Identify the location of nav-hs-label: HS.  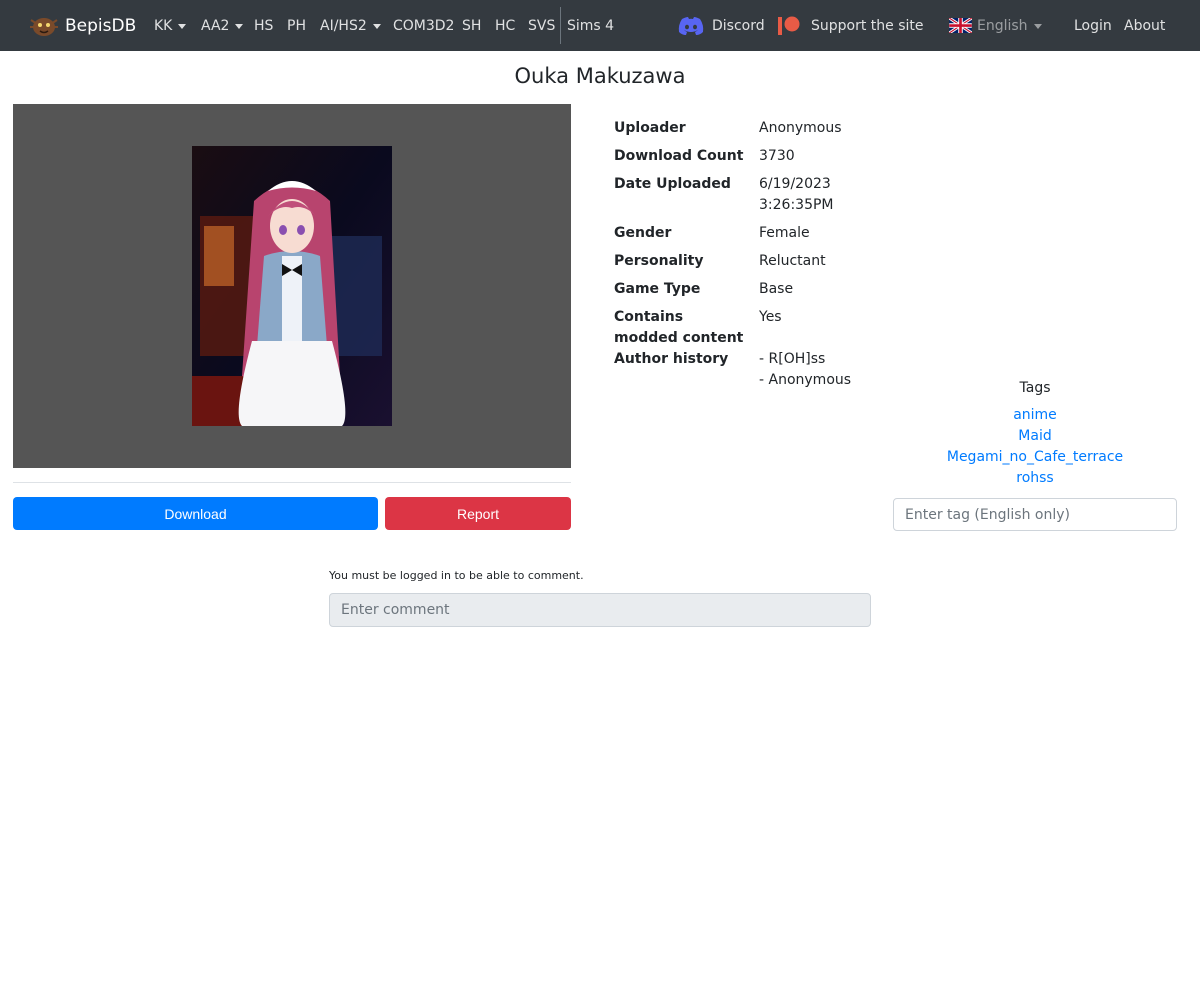
(264, 25).